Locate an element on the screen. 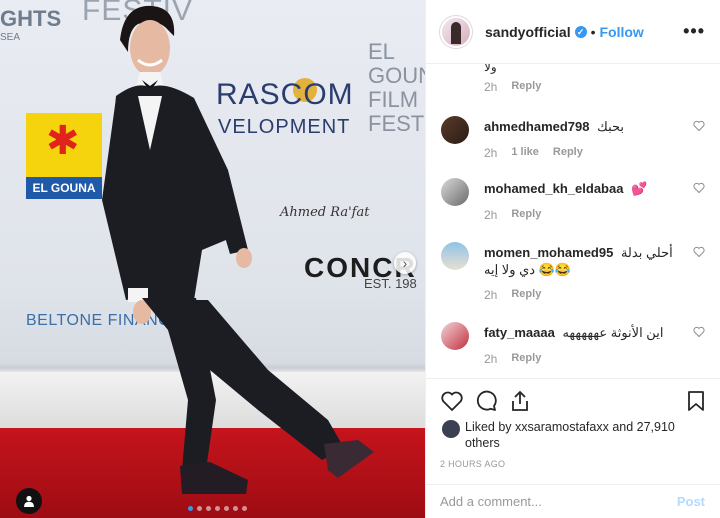  comment-meta: 2h 1 like Reply is located at coordinates (533, 153).